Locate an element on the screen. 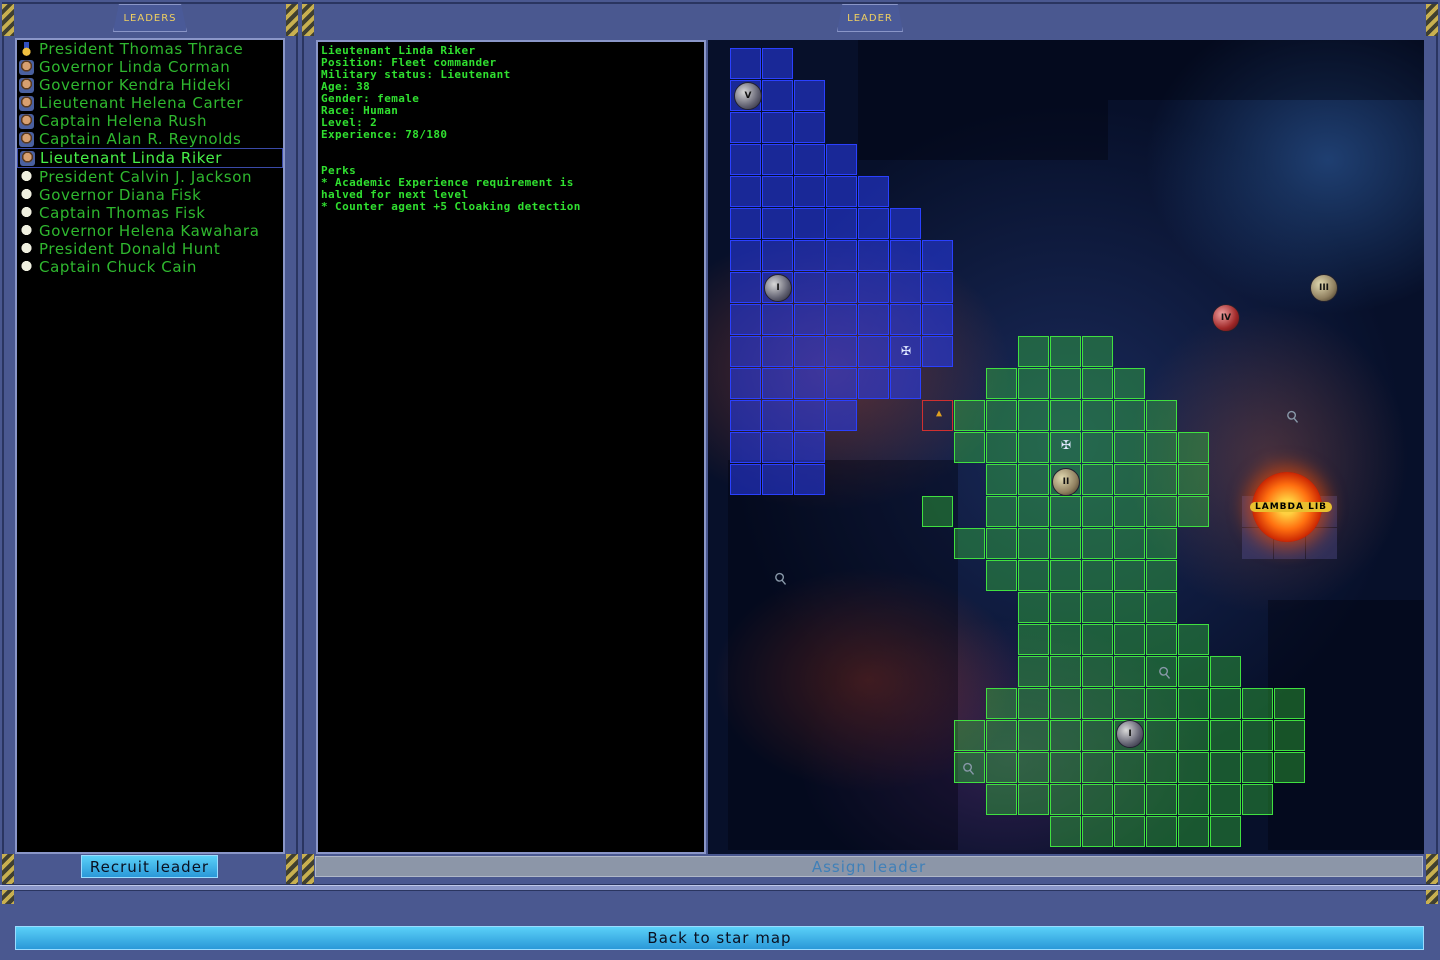 The width and height of the screenshot is (1440, 960). leader-list-item: President Calvin J. Jackson is located at coordinates (150, 177).